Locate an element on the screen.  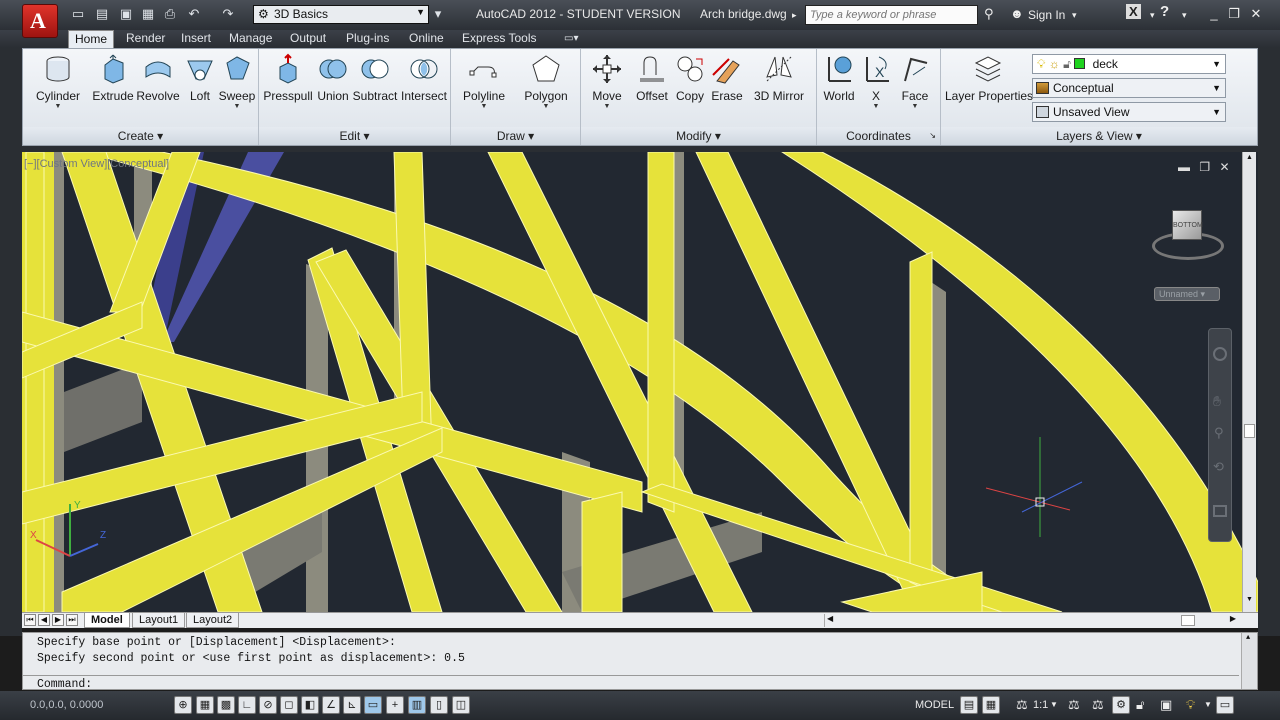
named-view-dropdown: Unsaved View ▼ is located at coordinates (1129, 112).